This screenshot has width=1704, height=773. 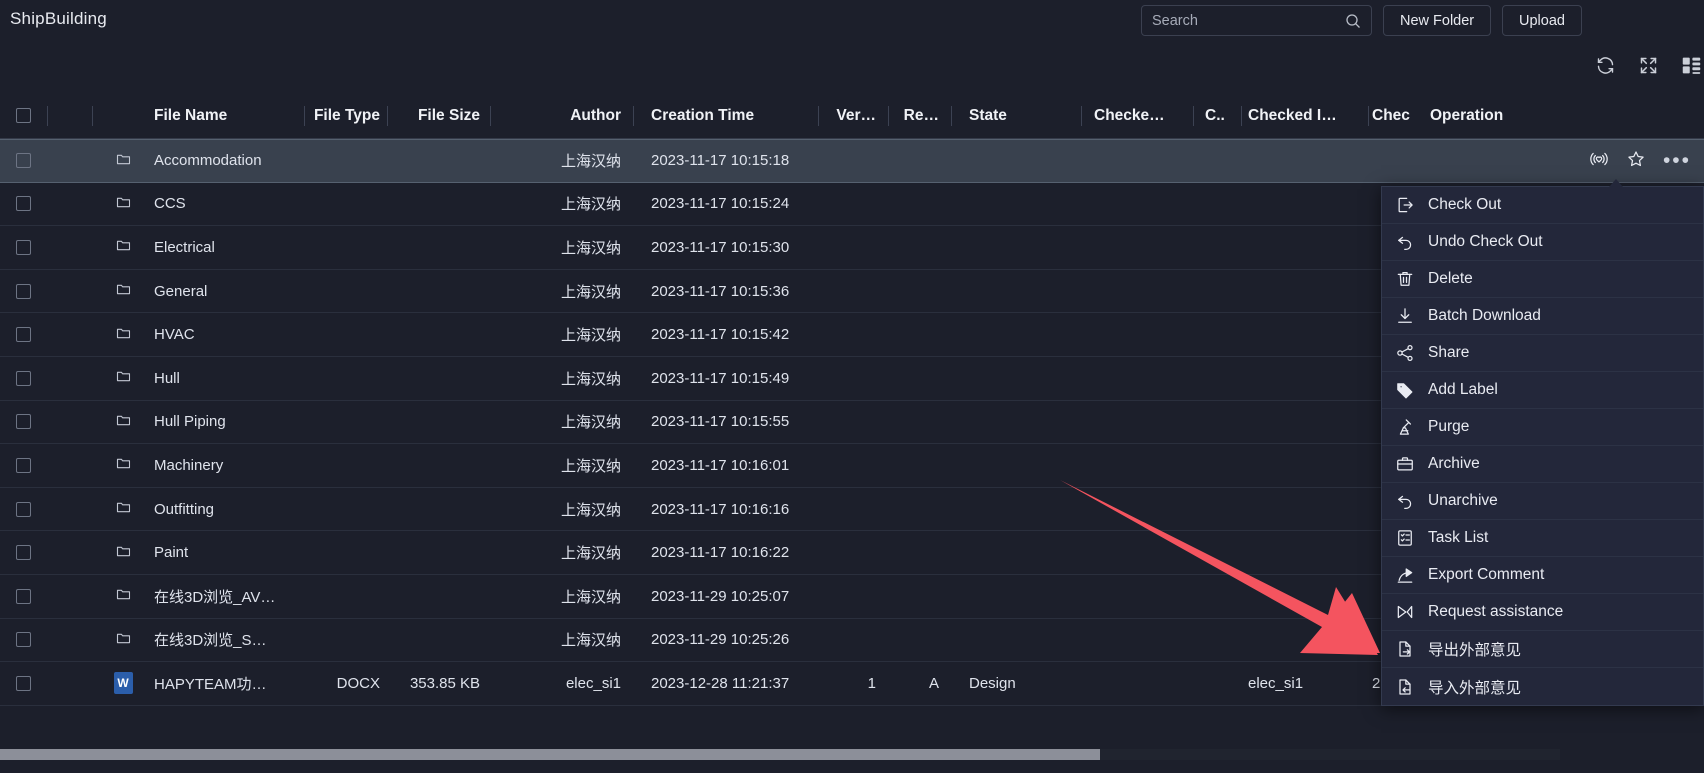 I want to click on menu-item-9: Unarchive, so click(x=1542, y=501).